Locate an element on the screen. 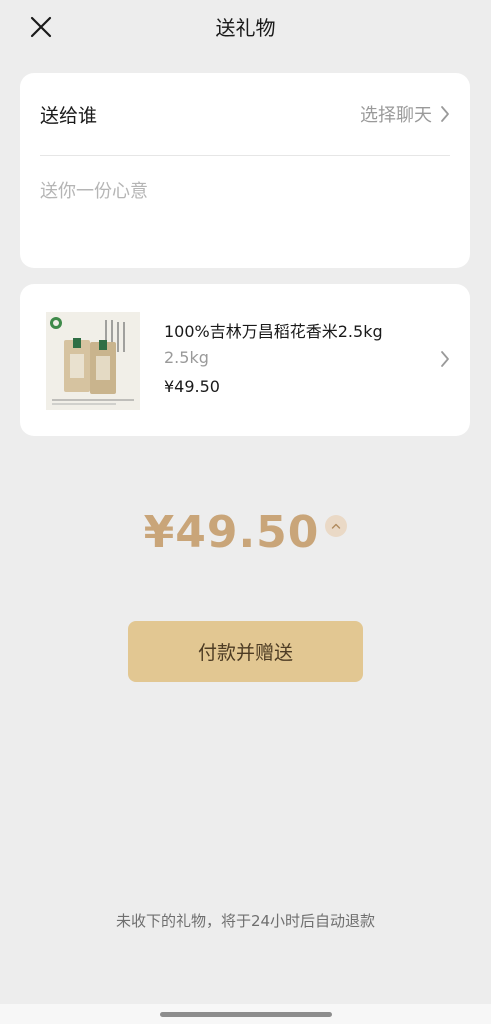  rice-bag-image is located at coordinates (93, 361).